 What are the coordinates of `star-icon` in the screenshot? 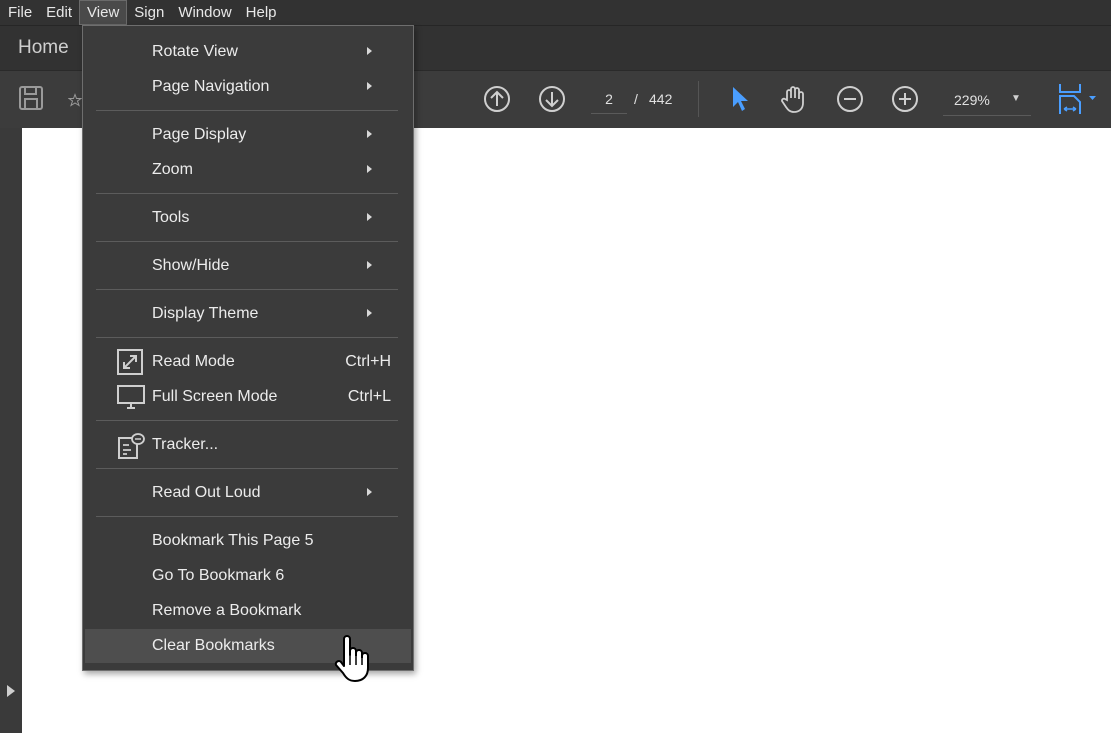 It's located at (75, 100).